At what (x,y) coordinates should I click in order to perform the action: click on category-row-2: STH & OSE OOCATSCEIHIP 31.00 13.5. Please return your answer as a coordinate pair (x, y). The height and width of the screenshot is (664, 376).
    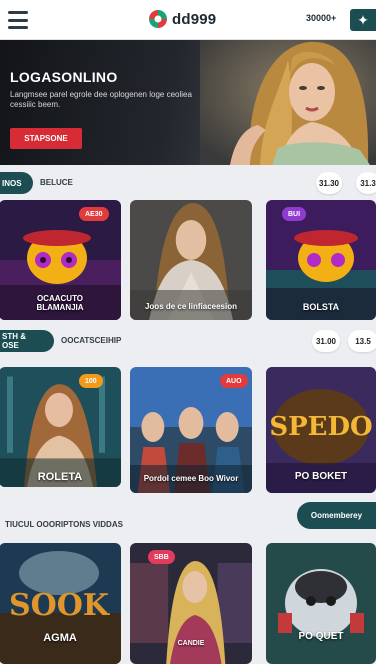
    Looking at the image, I should click on (188, 341).